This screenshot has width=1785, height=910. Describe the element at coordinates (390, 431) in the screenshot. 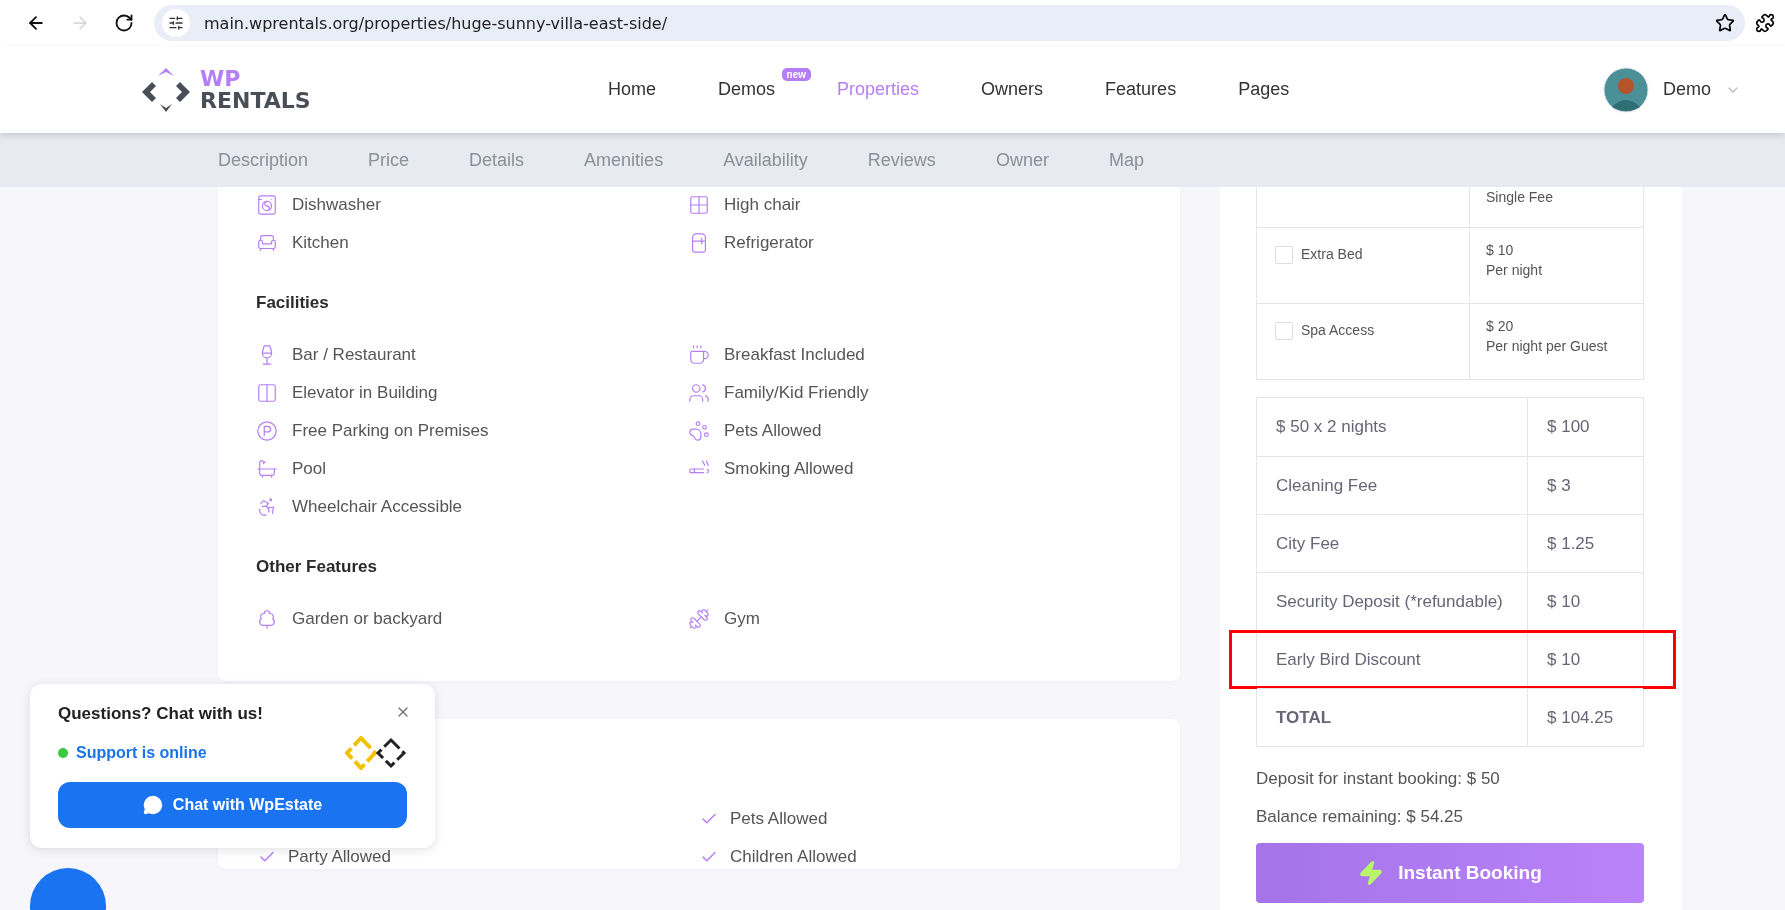

I see `amenity-label: Free Parking on Premises` at that location.